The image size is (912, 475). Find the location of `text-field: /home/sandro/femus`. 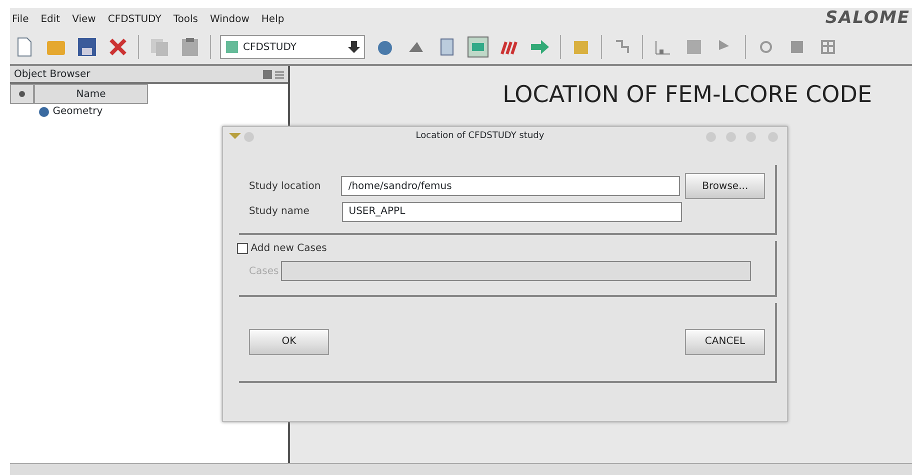

text-field: /home/sandro/femus is located at coordinates (510, 186).